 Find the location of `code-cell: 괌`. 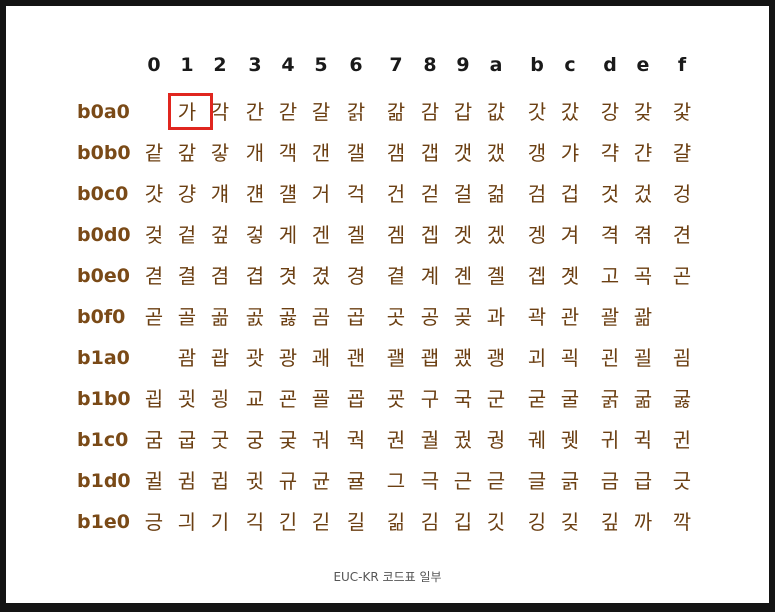

code-cell: 괌 is located at coordinates (187, 358).